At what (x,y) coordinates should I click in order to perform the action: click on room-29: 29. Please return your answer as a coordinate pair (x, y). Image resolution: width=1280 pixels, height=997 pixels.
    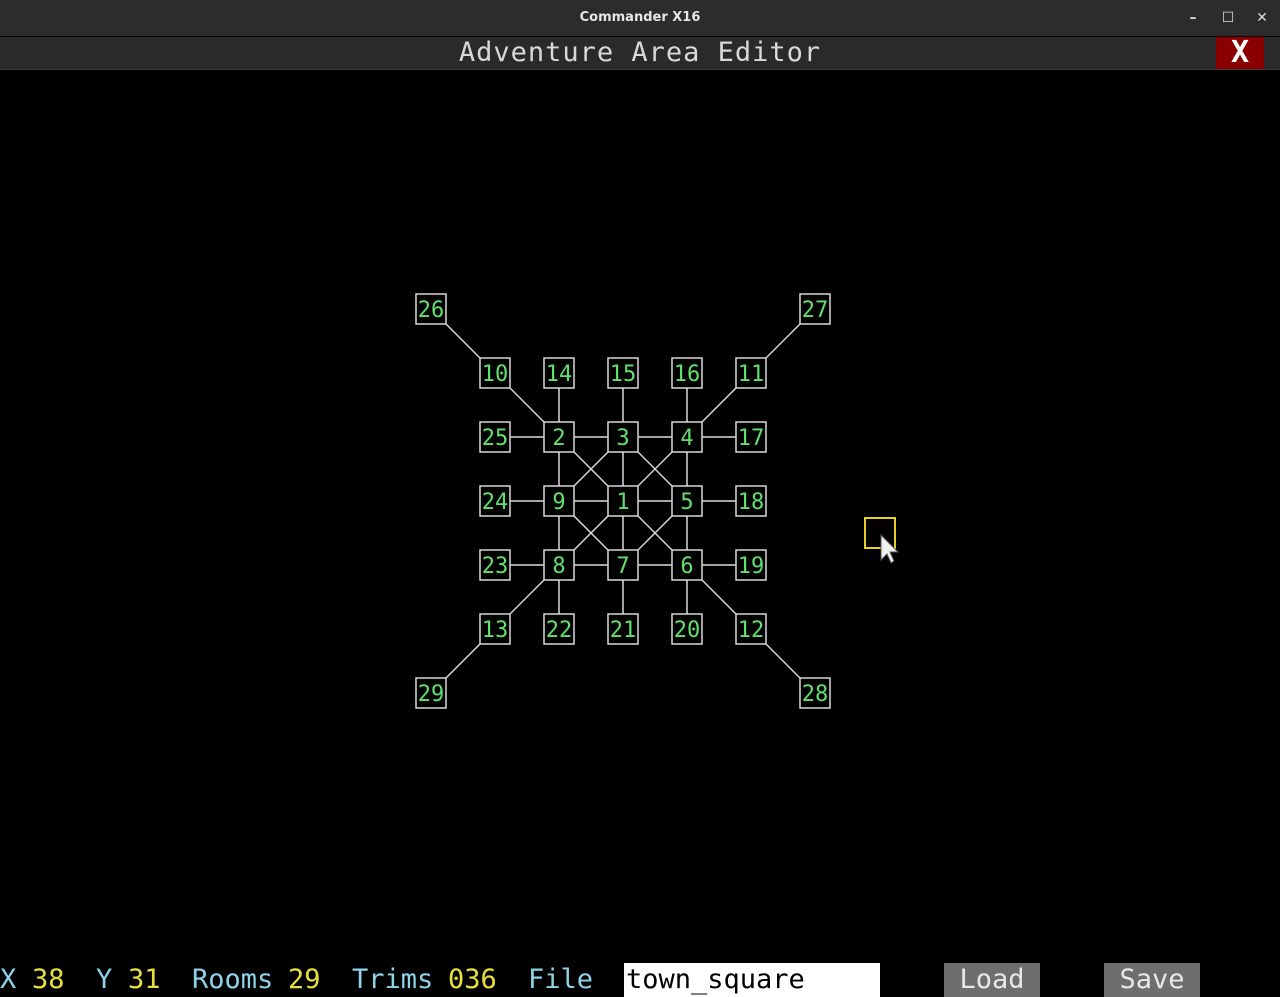
    Looking at the image, I should click on (431, 693).